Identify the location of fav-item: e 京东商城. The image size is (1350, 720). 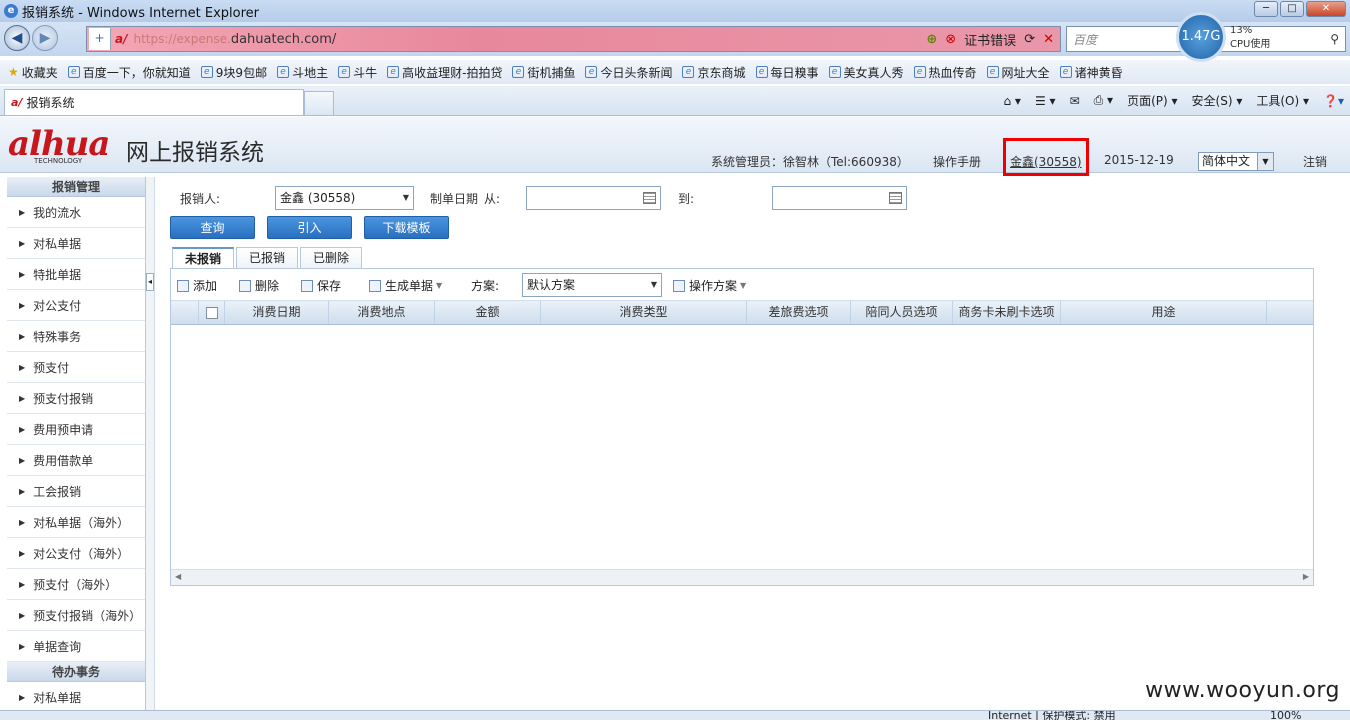
(714, 72).